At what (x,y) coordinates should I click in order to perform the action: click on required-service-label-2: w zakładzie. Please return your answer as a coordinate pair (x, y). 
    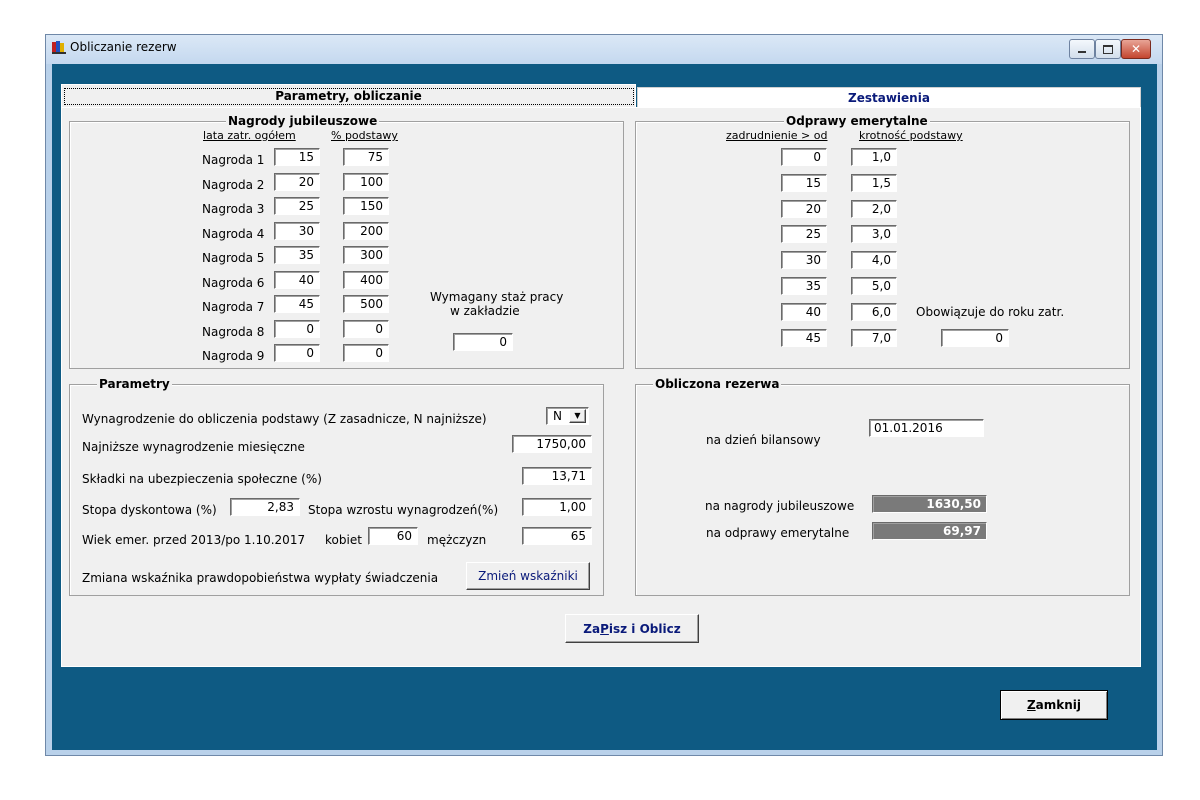
    Looking at the image, I should click on (485, 311).